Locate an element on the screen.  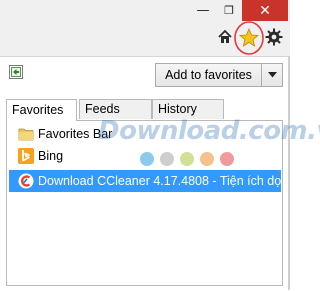
add-to-favorites-dropdown is located at coordinates (272, 75).